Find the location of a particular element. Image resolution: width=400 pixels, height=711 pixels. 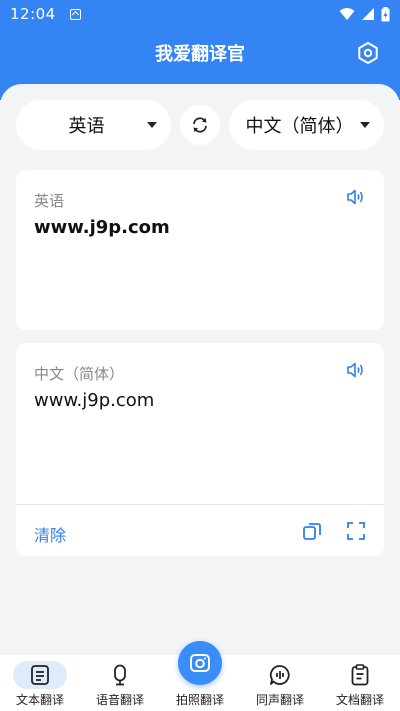

target-language-label: 中文（简体） is located at coordinates (299, 126).